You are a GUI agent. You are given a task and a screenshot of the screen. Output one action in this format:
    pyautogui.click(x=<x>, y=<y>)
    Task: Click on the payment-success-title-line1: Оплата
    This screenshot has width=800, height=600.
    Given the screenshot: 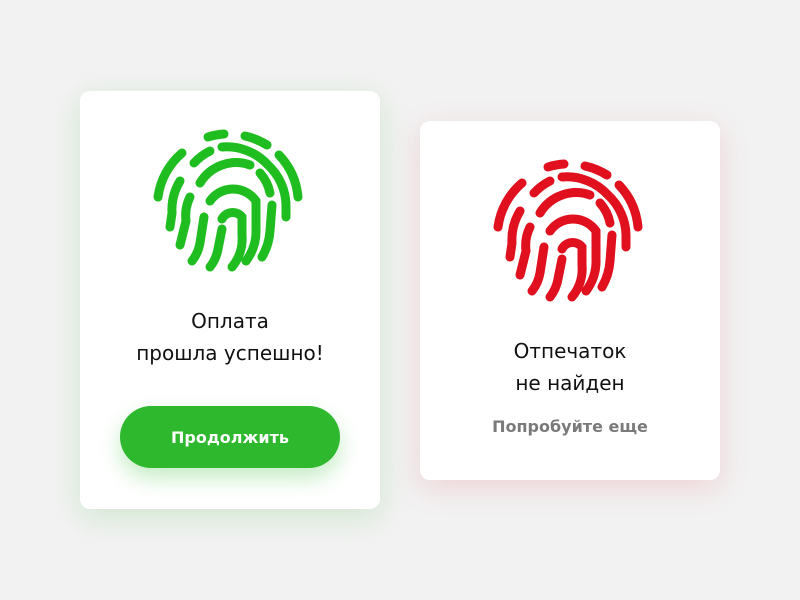 What is the action you would take?
    pyautogui.click(x=230, y=321)
    